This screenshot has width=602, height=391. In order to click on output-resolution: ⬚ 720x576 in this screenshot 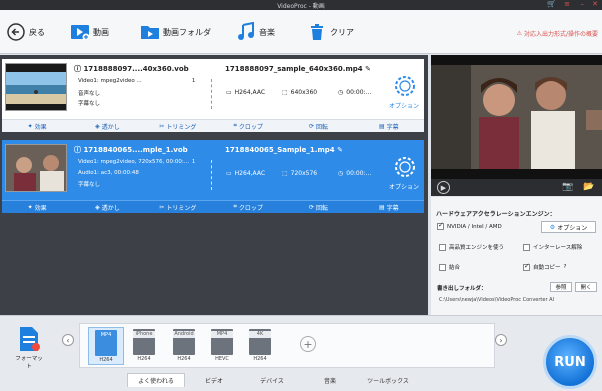, I will do `click(300, 173)`.